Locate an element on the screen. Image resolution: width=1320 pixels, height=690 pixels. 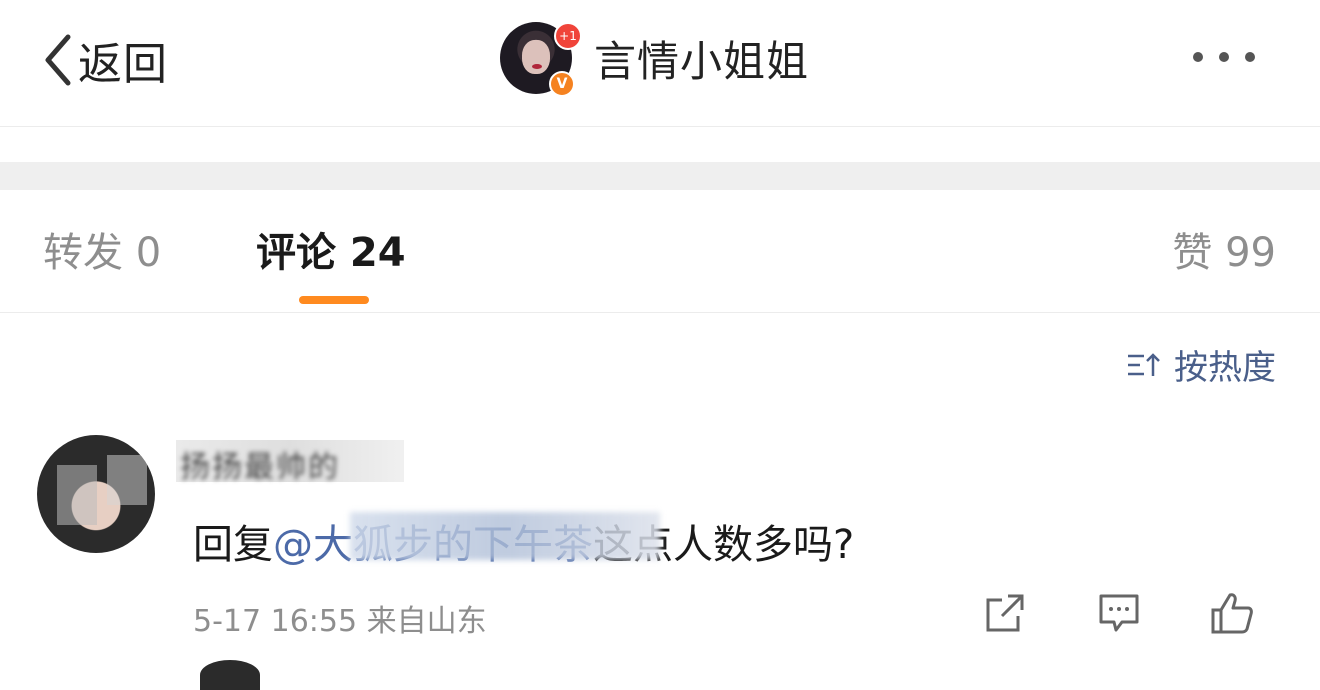
verified-badge-icon: V is located at coordinates (562, 84).